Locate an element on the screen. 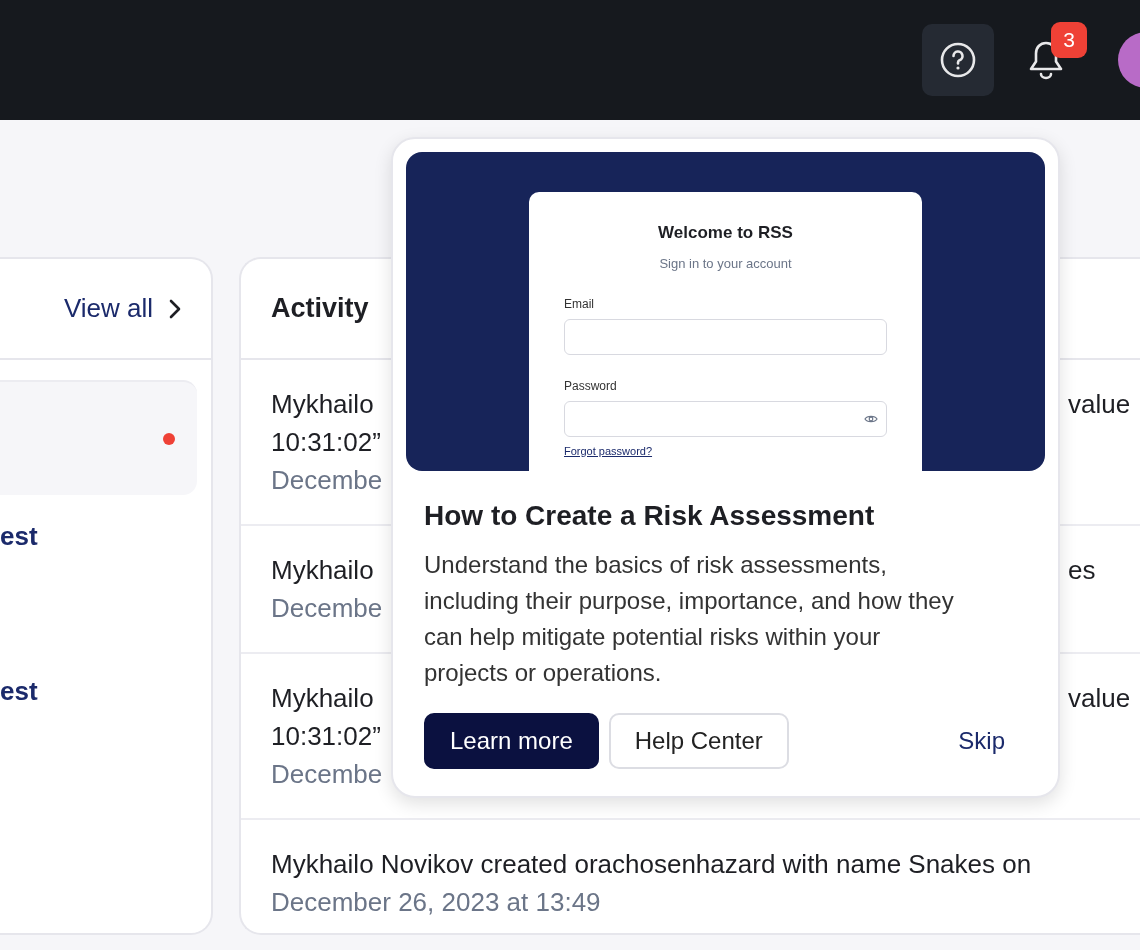  notification-bell-icon is located at coordinates (1046, 60).